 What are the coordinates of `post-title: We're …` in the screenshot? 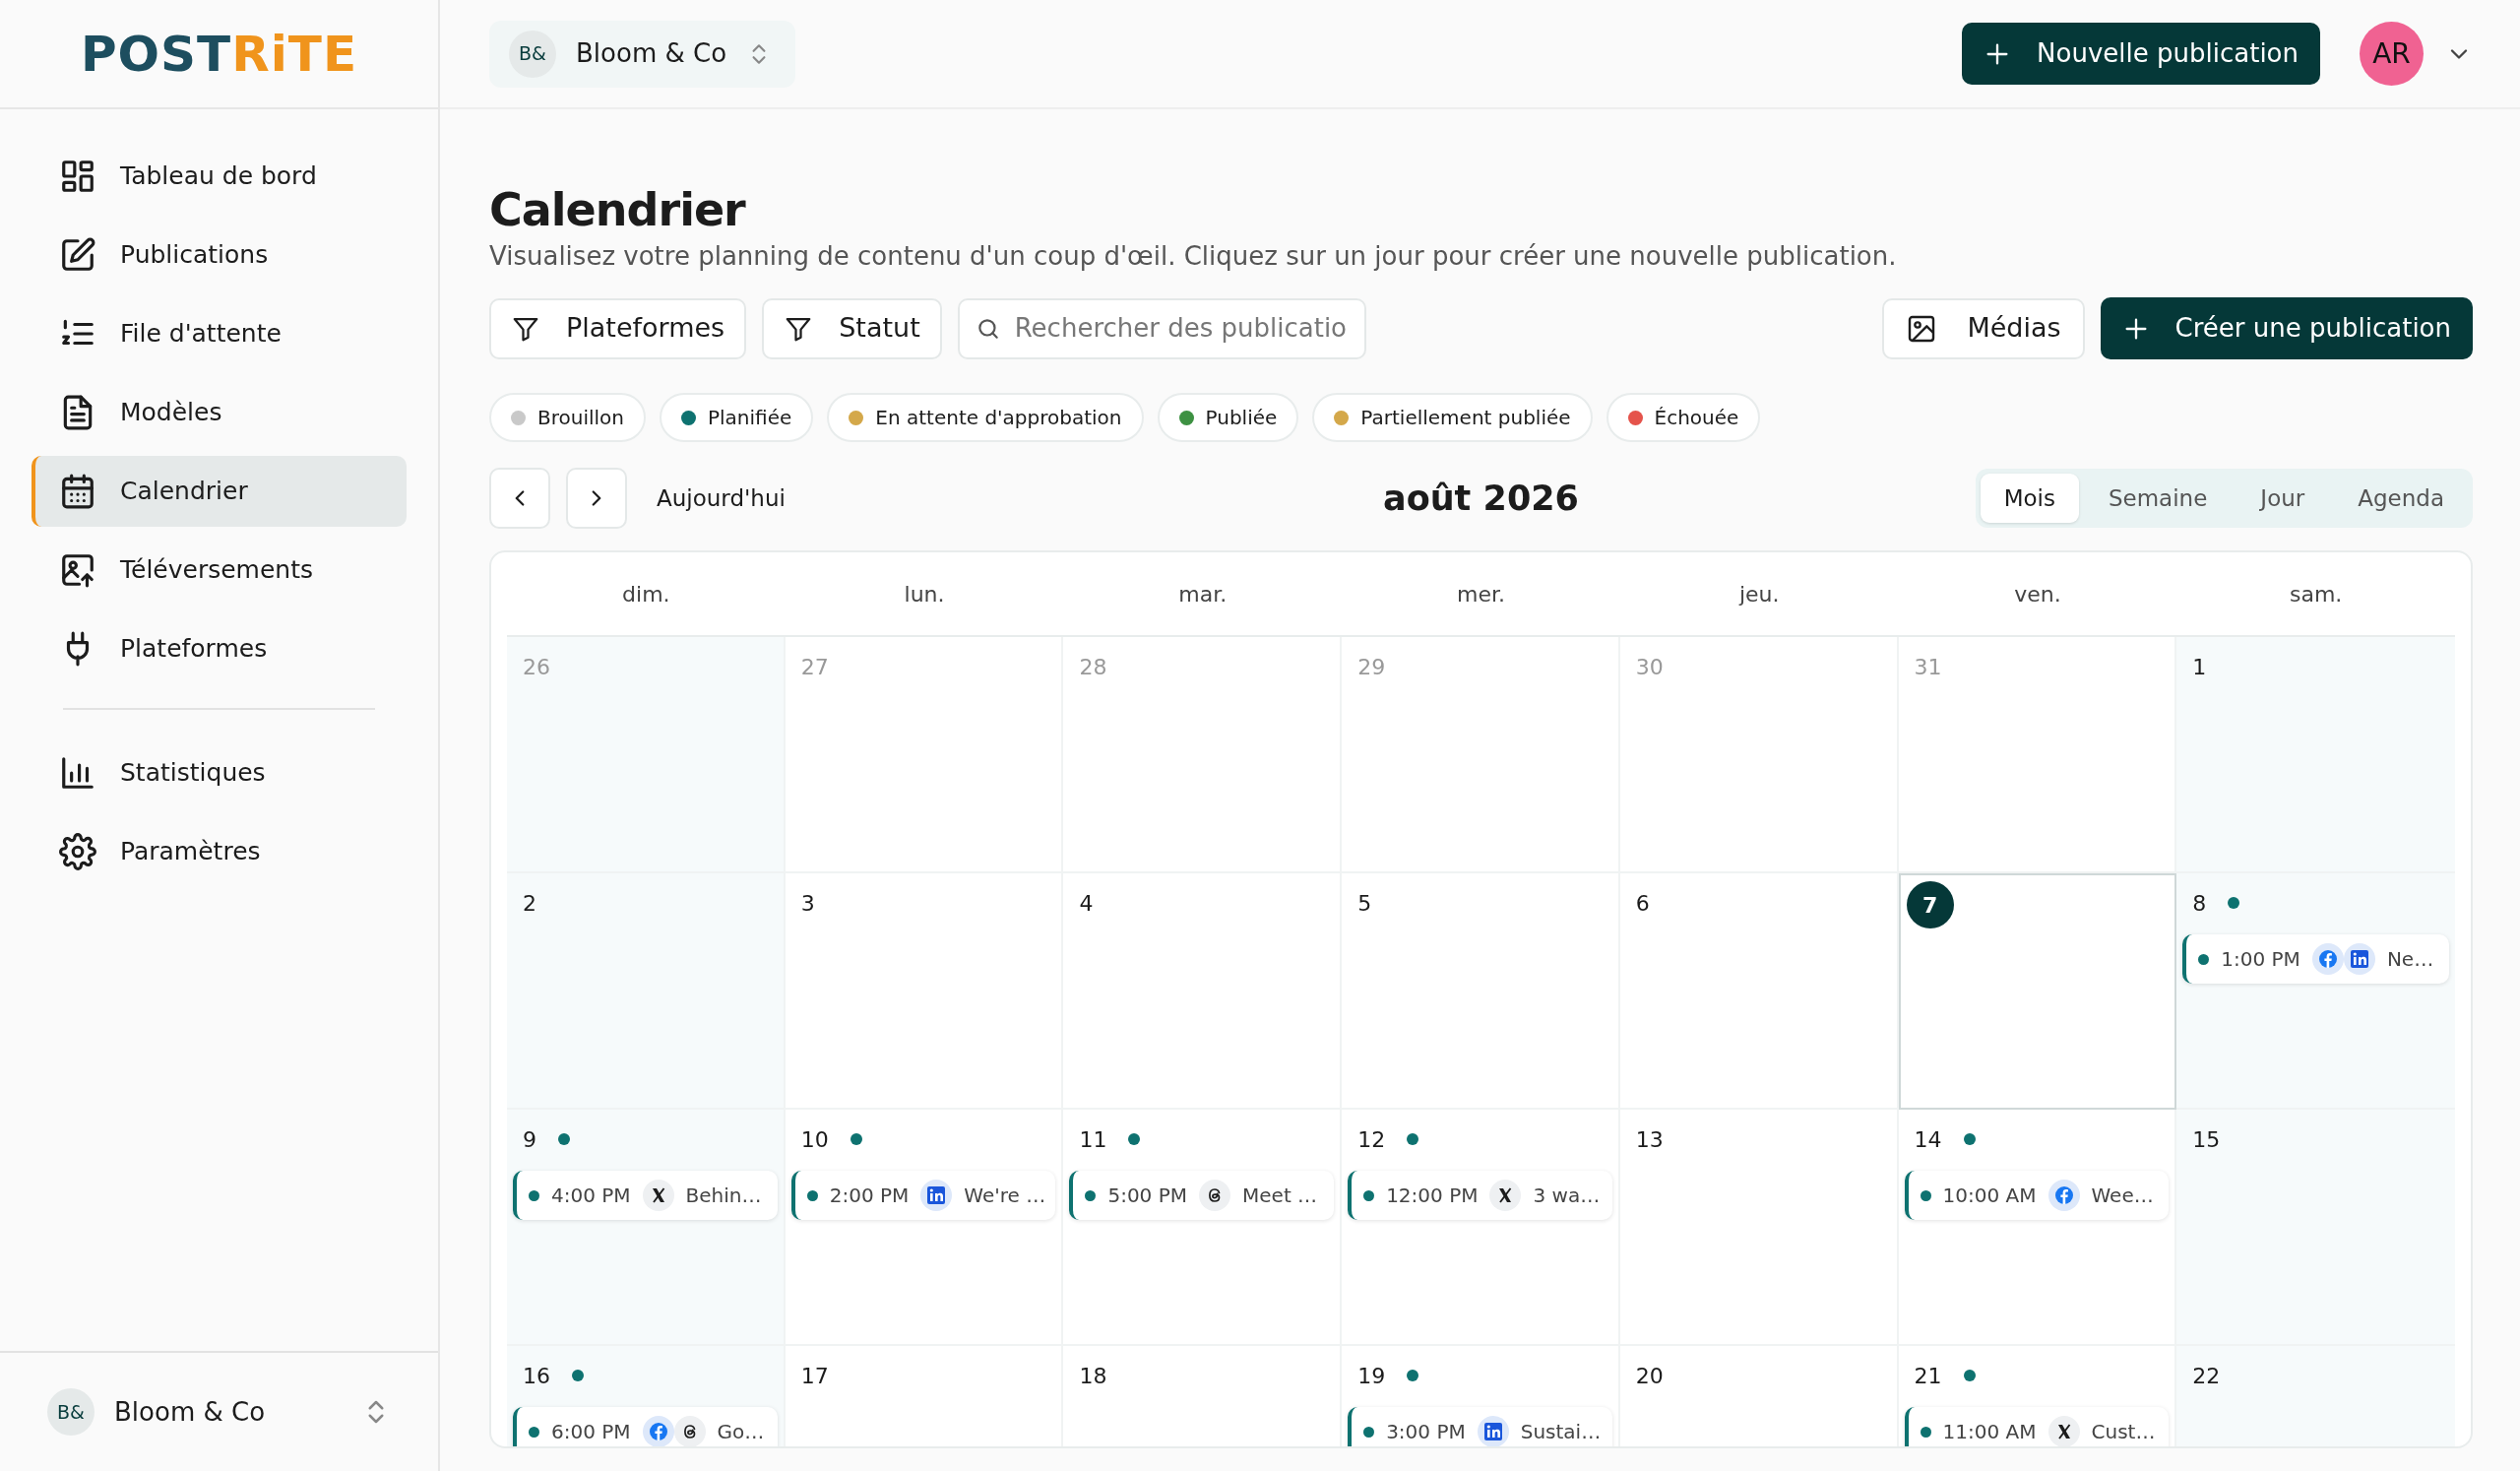 It's located at (1005, 1196).